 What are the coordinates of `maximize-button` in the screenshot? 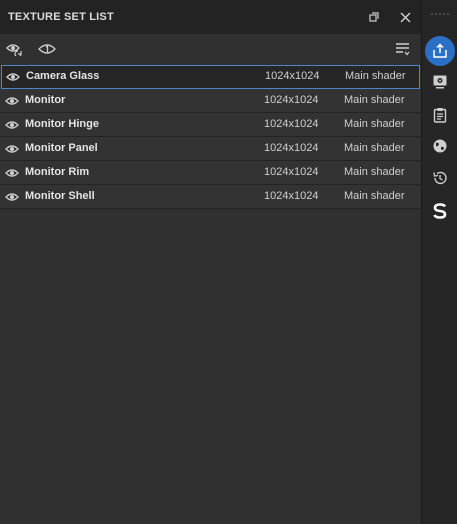 It's located at (374, 17).